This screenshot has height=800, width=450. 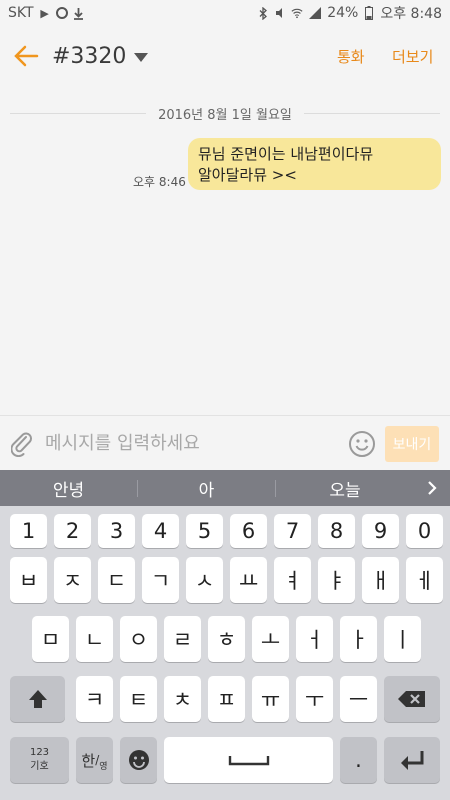 I want to click on enter-arrow-icon, so click(x=412, y=760).